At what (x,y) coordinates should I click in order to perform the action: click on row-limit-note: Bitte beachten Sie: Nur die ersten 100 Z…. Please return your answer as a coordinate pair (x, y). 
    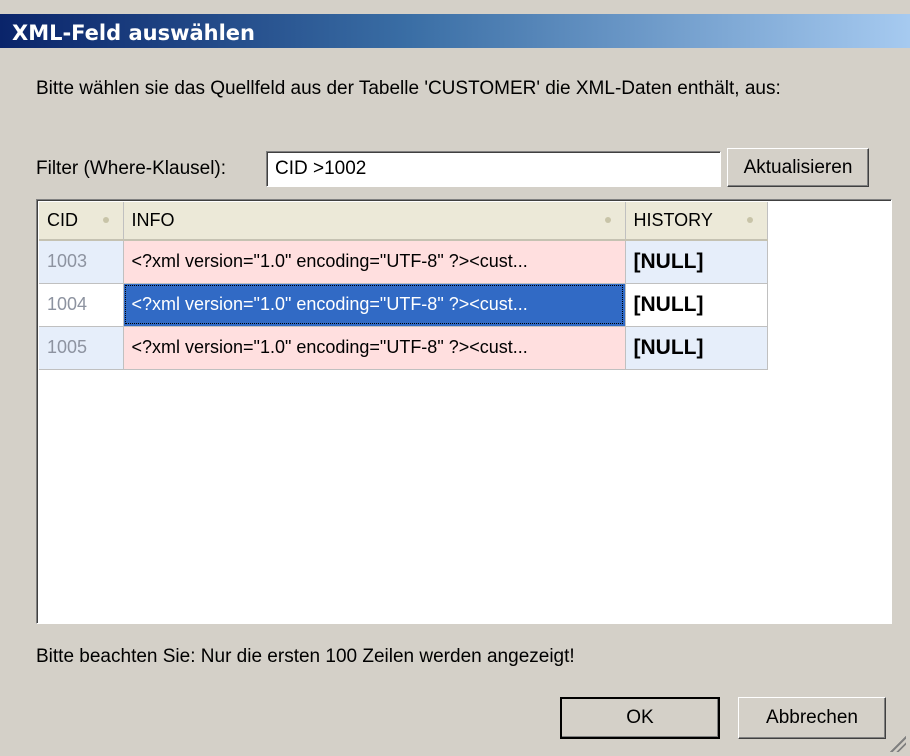
    Looking at the image, I should click on (305, 656).